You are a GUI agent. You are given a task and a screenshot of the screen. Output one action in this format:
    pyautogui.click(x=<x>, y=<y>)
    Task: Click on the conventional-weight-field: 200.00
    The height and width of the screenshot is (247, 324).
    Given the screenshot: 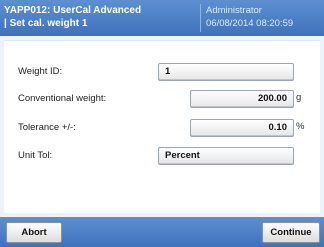 What is the action you would take?
    pyautogui.click(x=242, y=99)
    